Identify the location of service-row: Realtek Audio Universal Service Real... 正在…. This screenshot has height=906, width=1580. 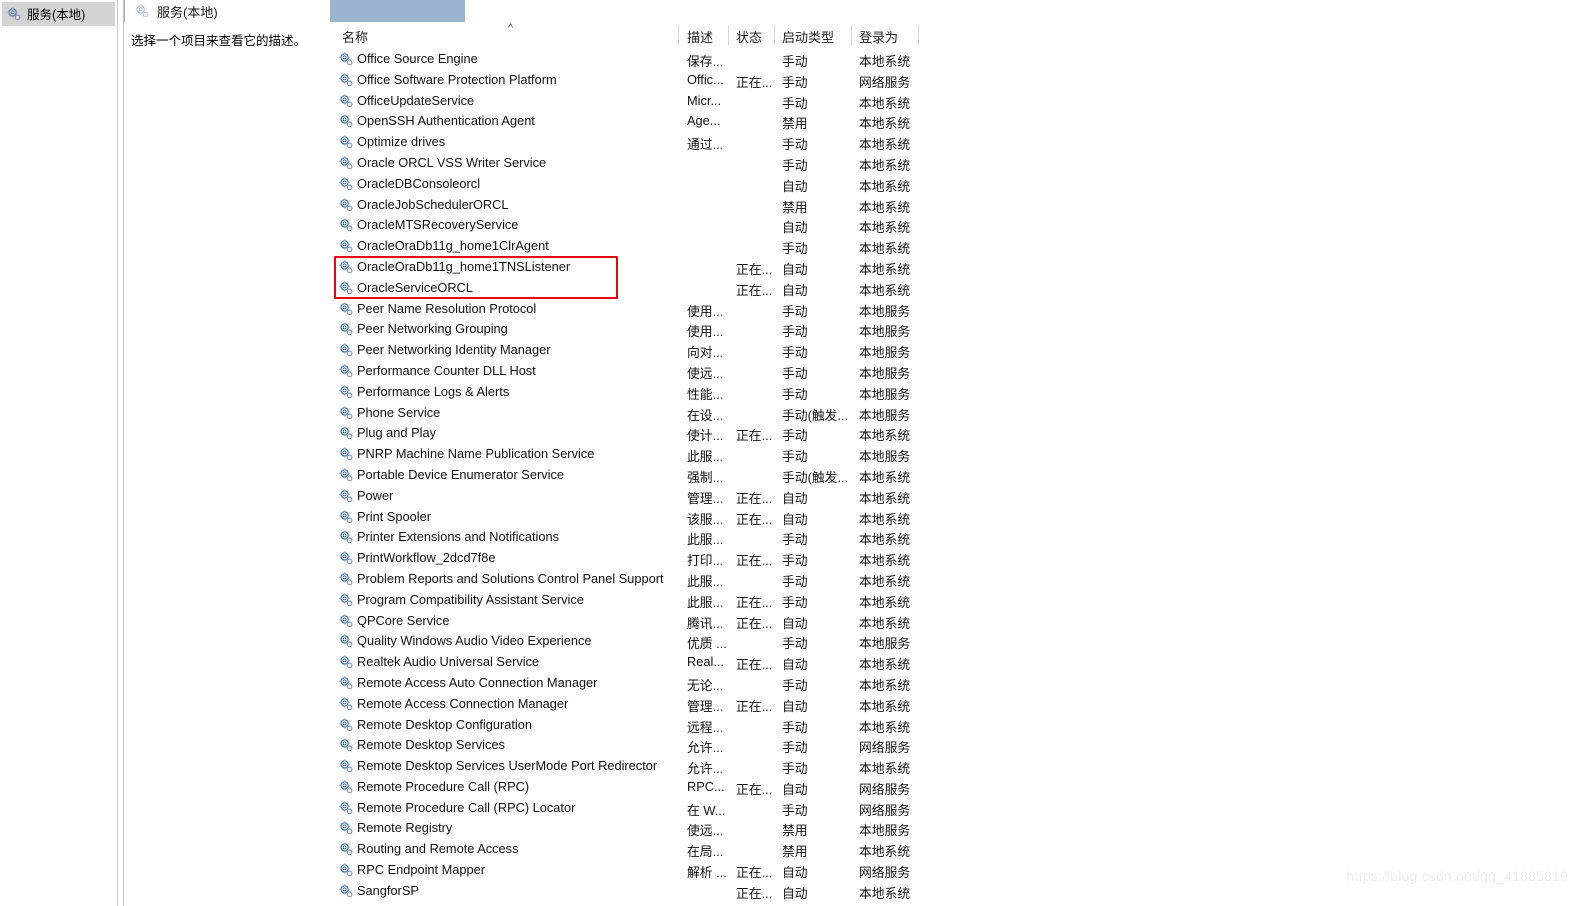
(955, 662).